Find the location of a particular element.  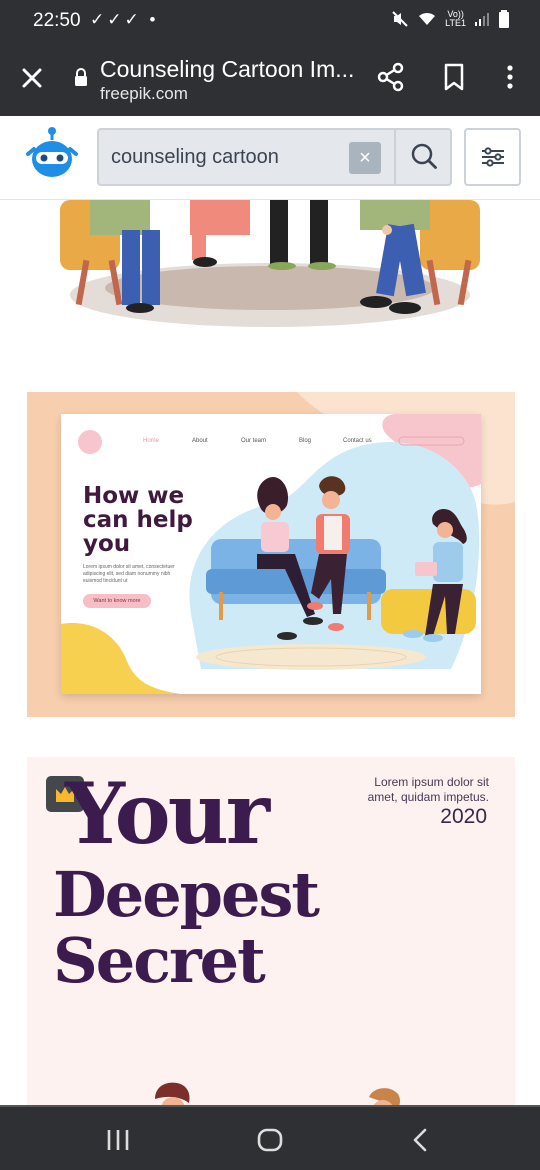

wifi-icon is located at coordinates (427, 18).